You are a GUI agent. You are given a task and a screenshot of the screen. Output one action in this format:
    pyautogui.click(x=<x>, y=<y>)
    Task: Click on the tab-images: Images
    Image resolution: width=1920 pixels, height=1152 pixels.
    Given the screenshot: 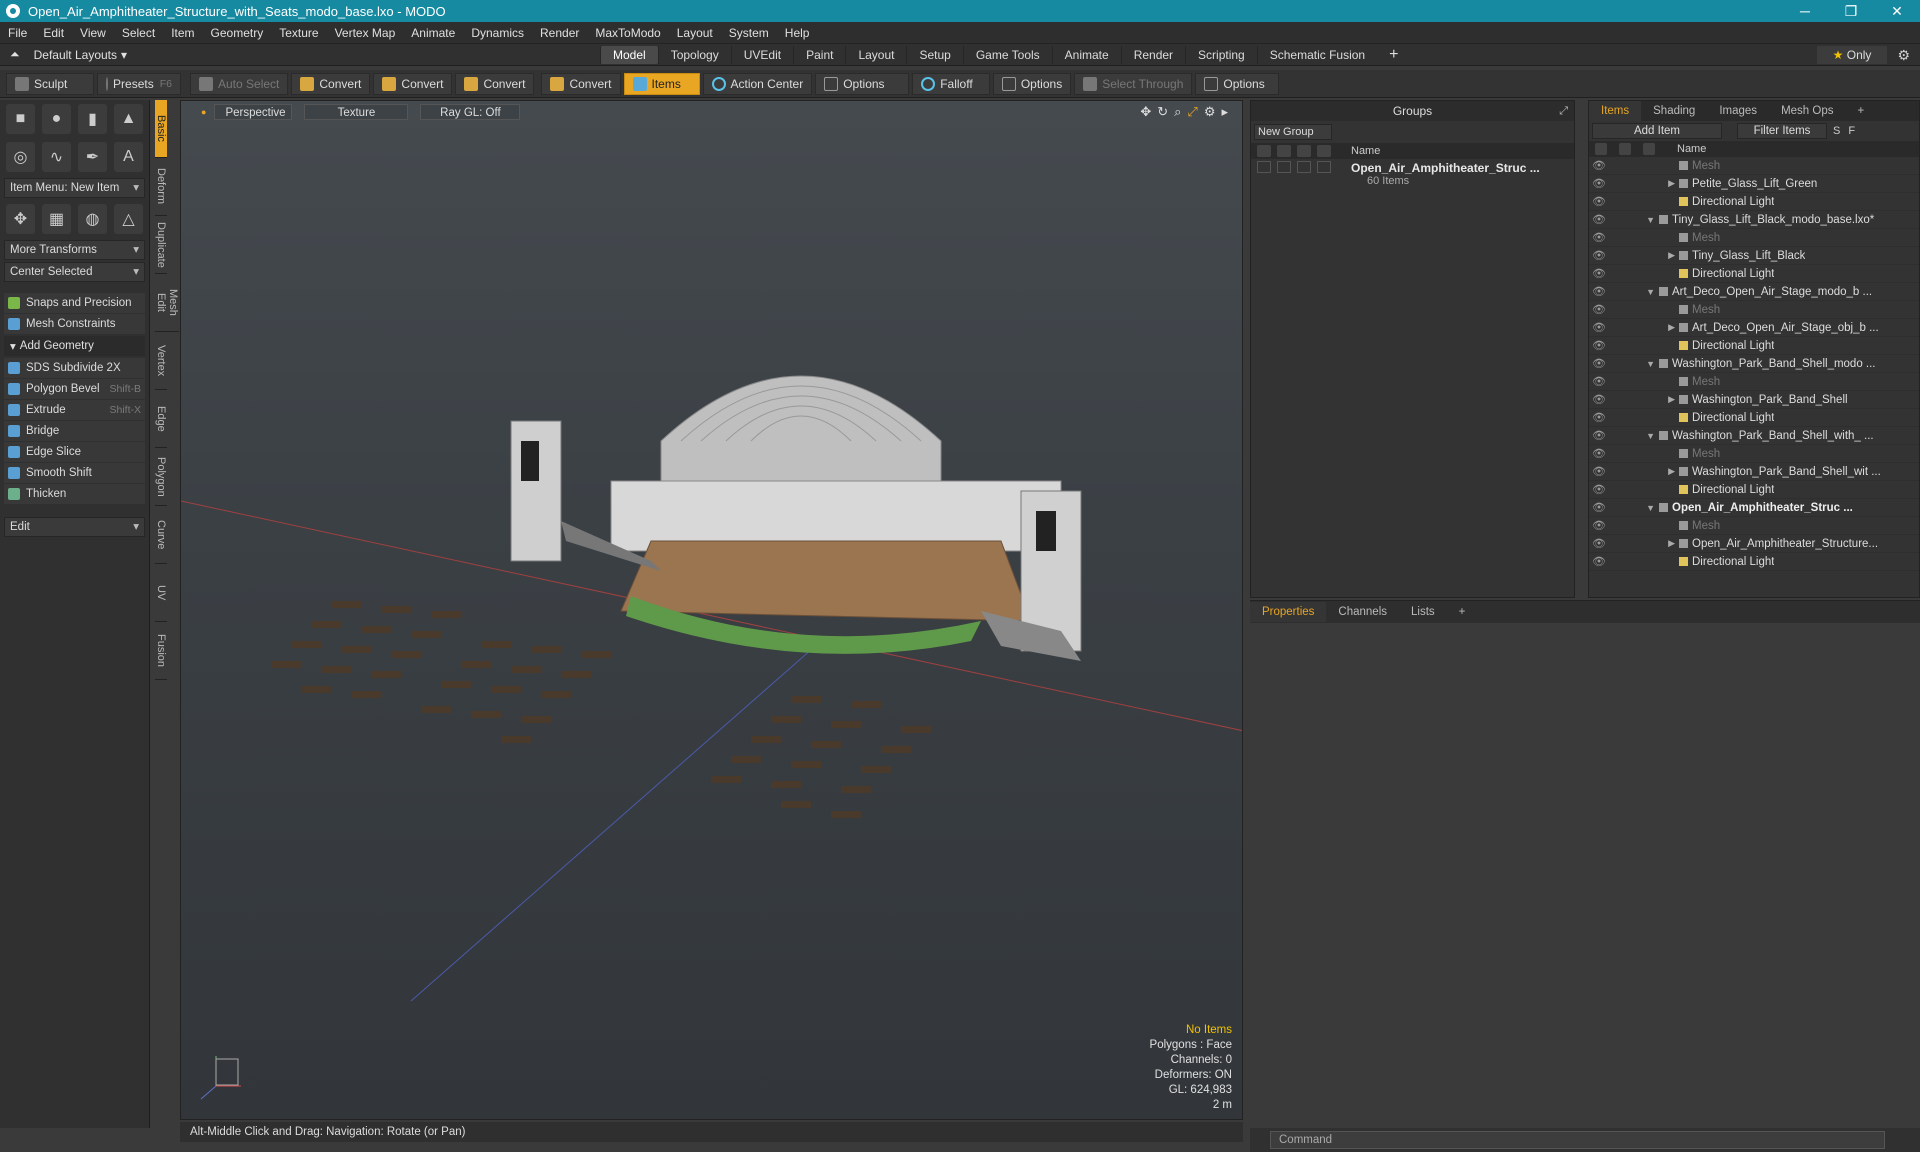 What is the action you would take?
    pyautogui.click(x=1738, y=111)
    